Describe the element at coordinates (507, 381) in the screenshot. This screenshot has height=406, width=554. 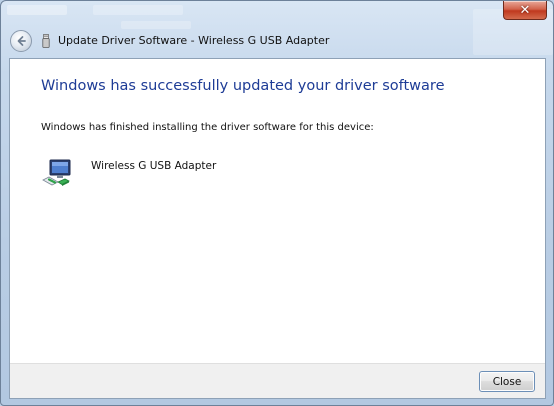
I see `close-button: Close` at that location.